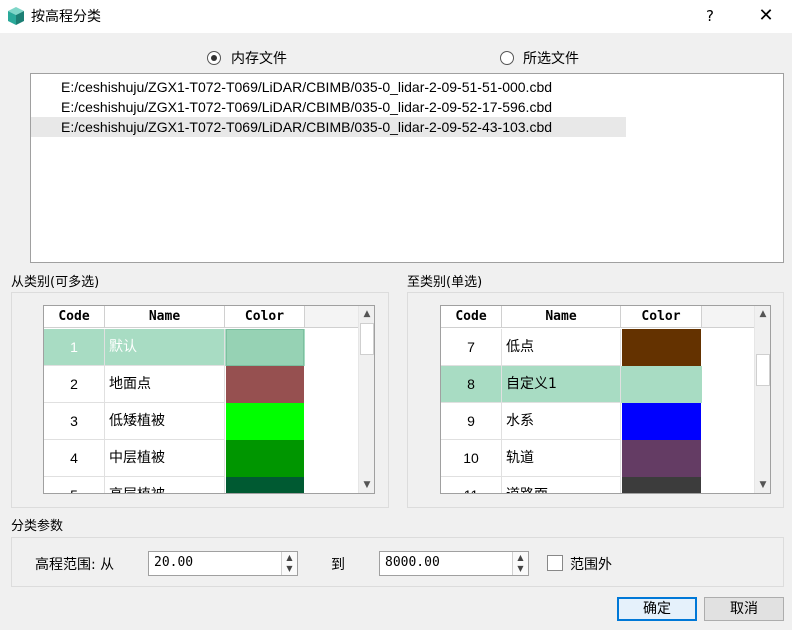  I want to click on table-row: 4 中层植被, so click(174, 458).